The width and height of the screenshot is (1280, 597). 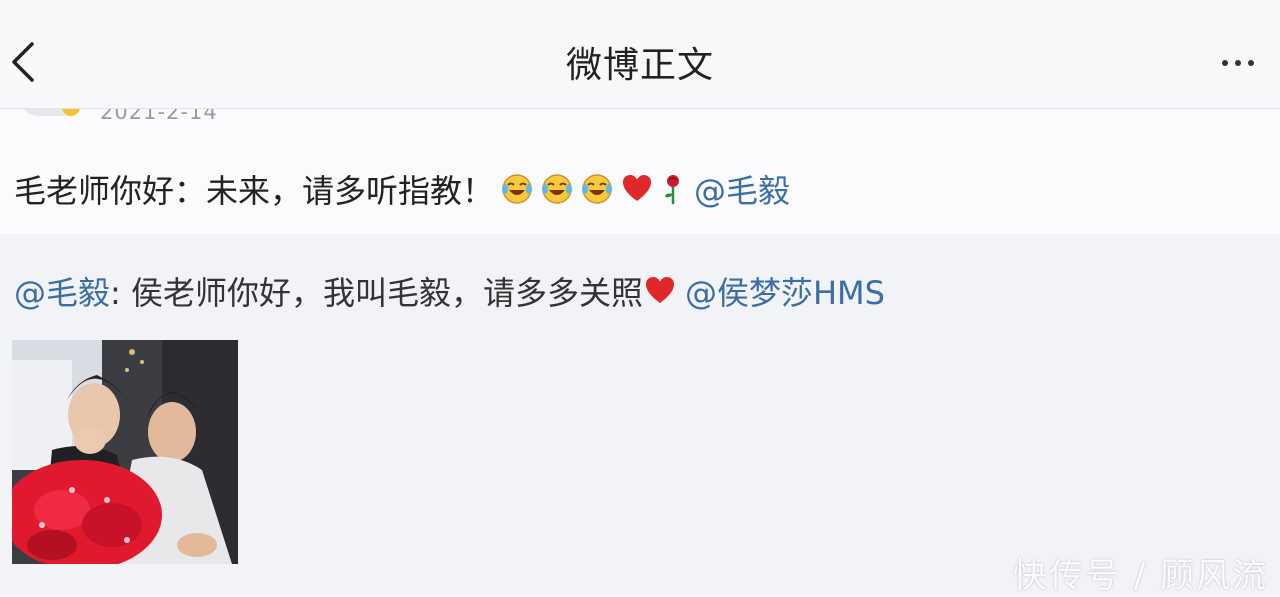 I want to click on mention-link: @毛毅, so click(x=742, y=189).